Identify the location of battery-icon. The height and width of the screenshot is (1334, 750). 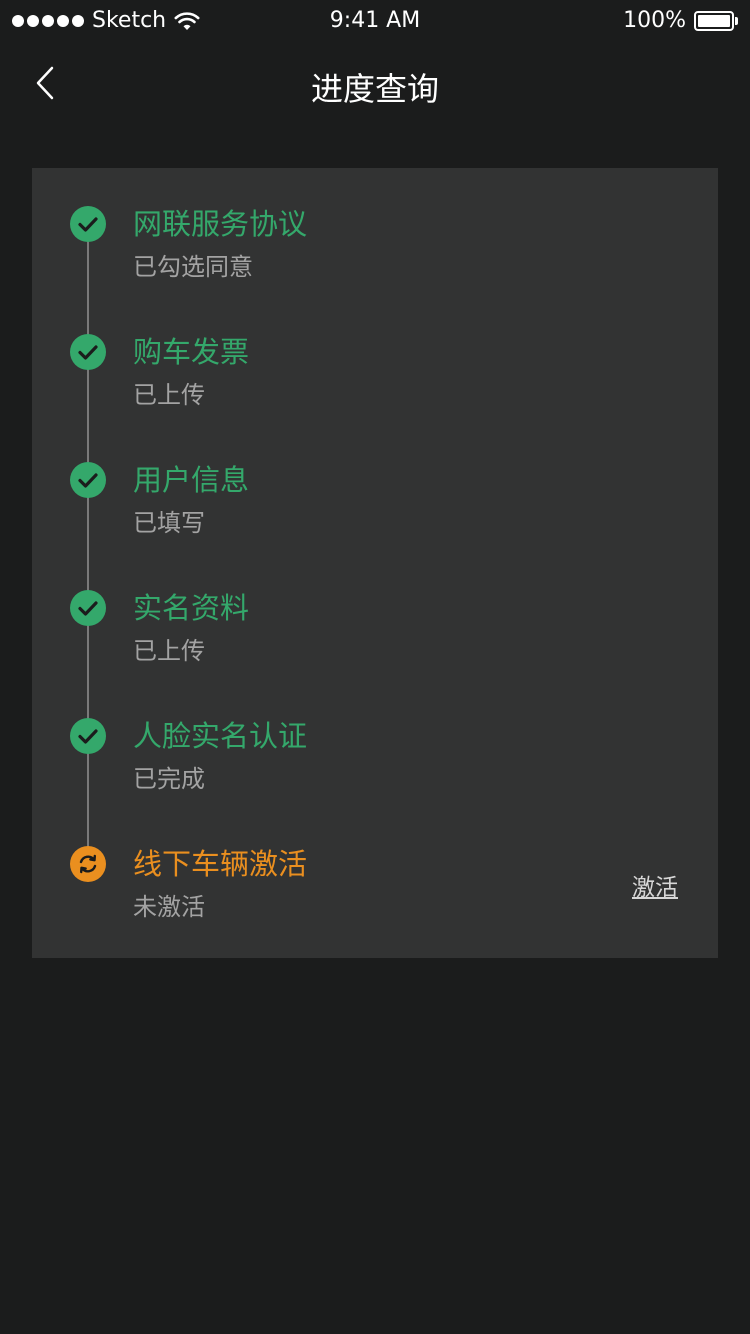
(716, 20).